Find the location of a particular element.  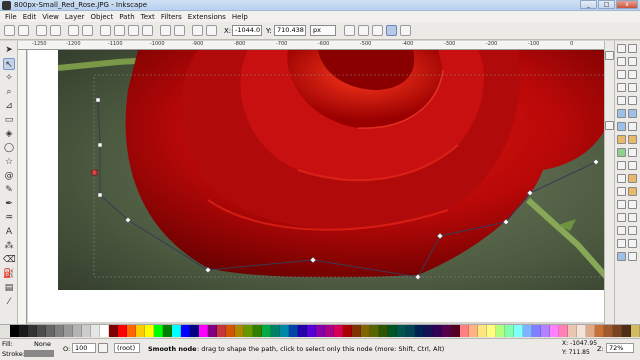

menu-filters: Filters is located at coordinates (171, 17).